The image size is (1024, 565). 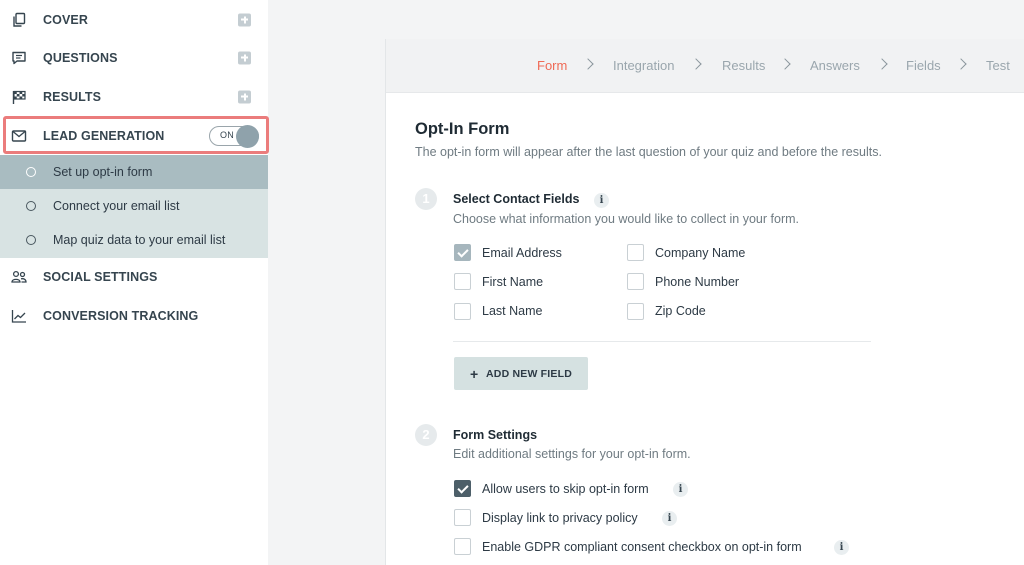 I want to click on people-icon, so click(x=19, y=276).